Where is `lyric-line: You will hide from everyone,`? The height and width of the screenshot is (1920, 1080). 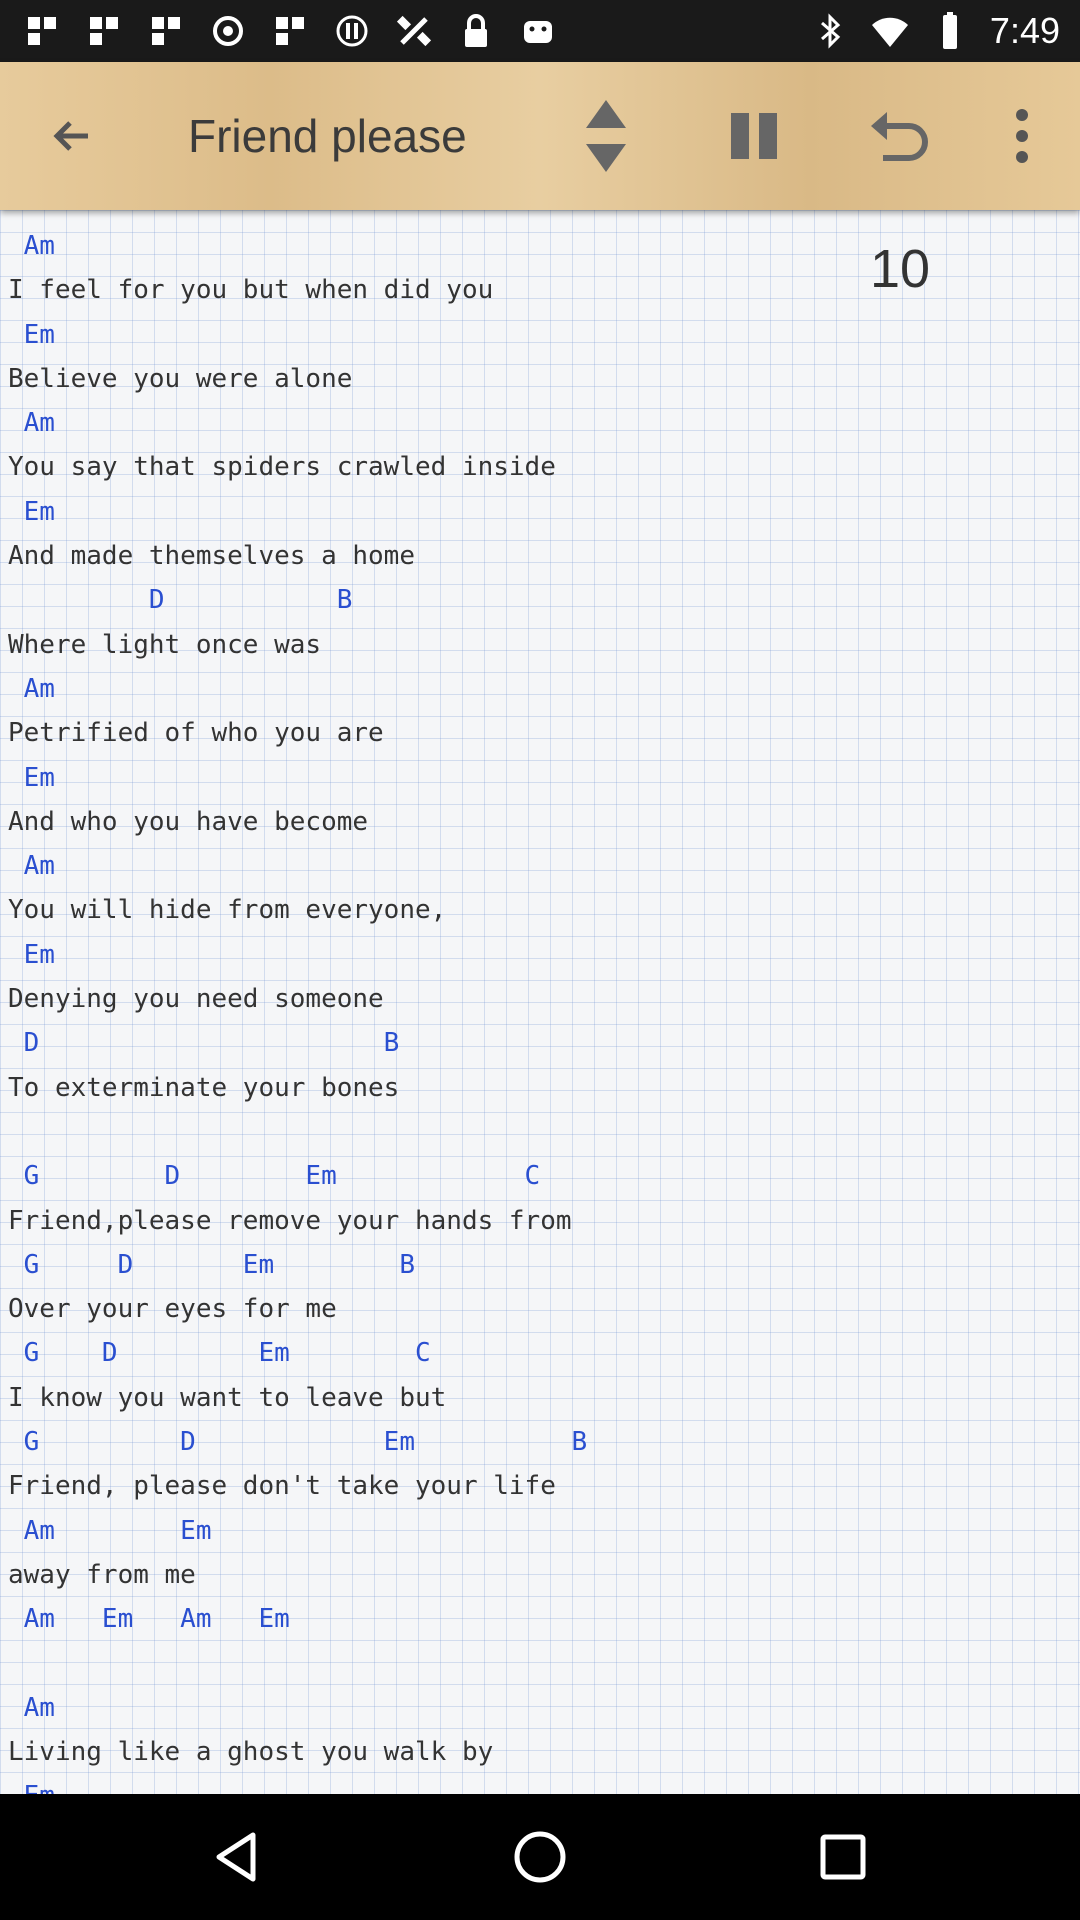
lyric-line: You will hide from everyone, is located at coordinates (227, 910).